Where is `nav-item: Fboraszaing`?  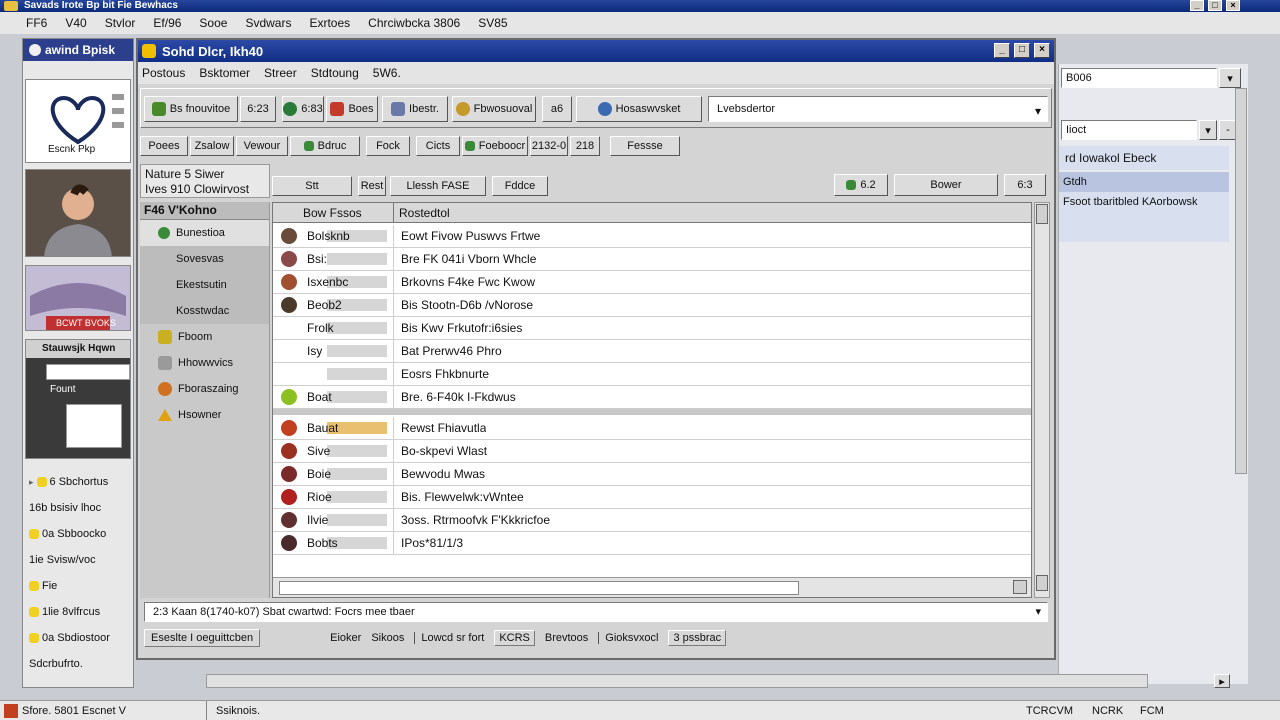 nav-item: Fboraszaing is located at coordinates (204, 389).